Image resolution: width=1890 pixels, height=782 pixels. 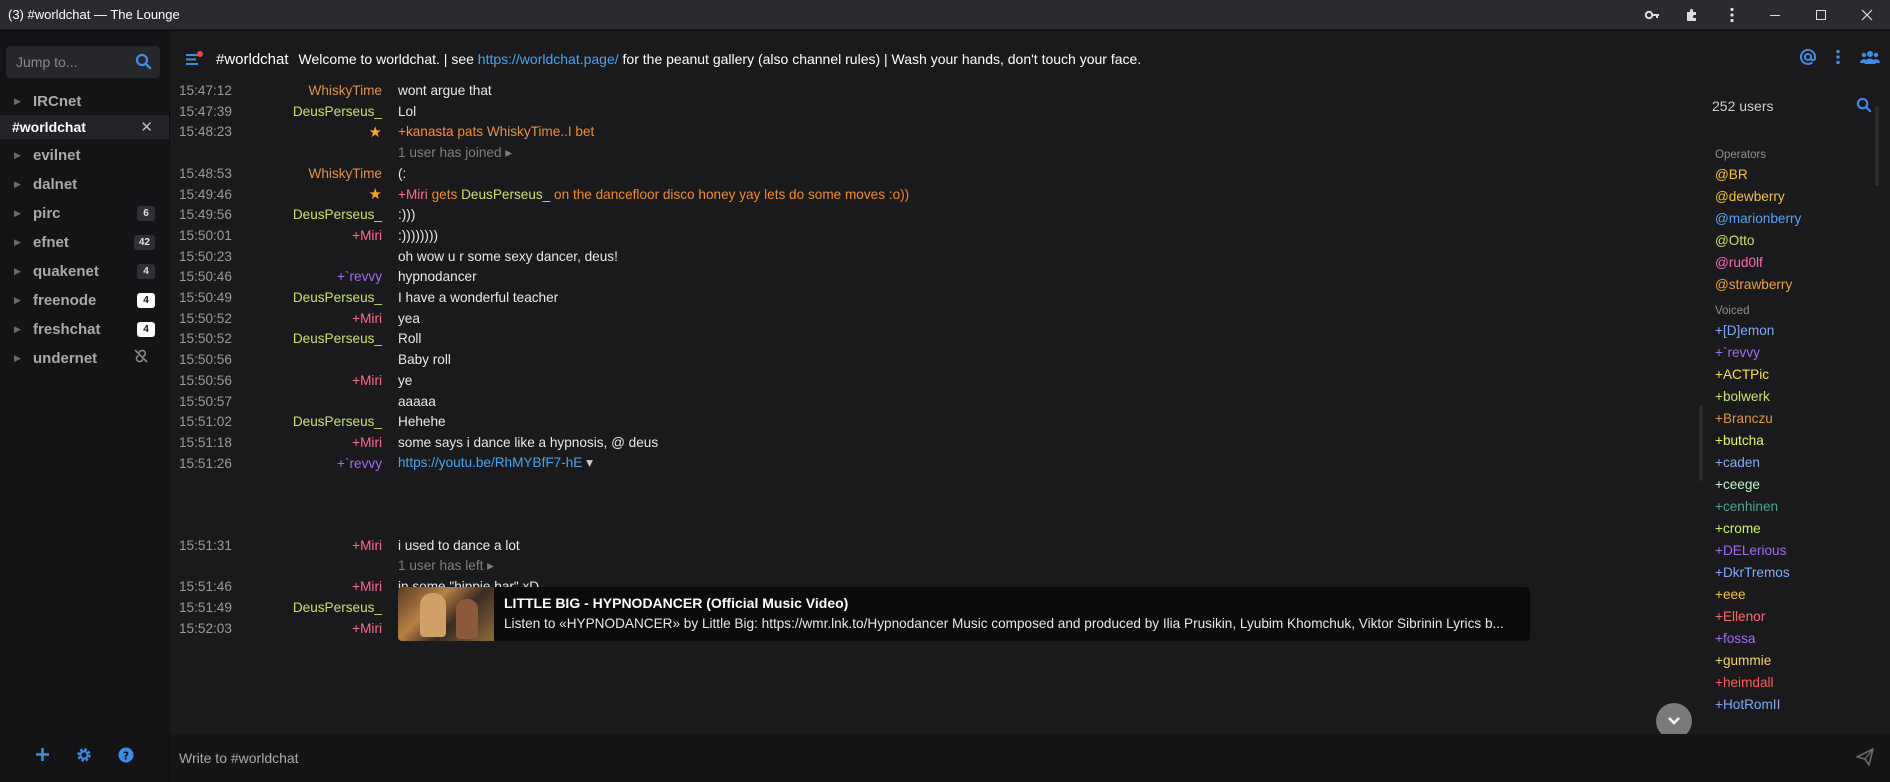 What do you see at coordinates (1750, 196) in the screenshot?
I see `user-item: @dewberry` at bounding box center [1750, 196].